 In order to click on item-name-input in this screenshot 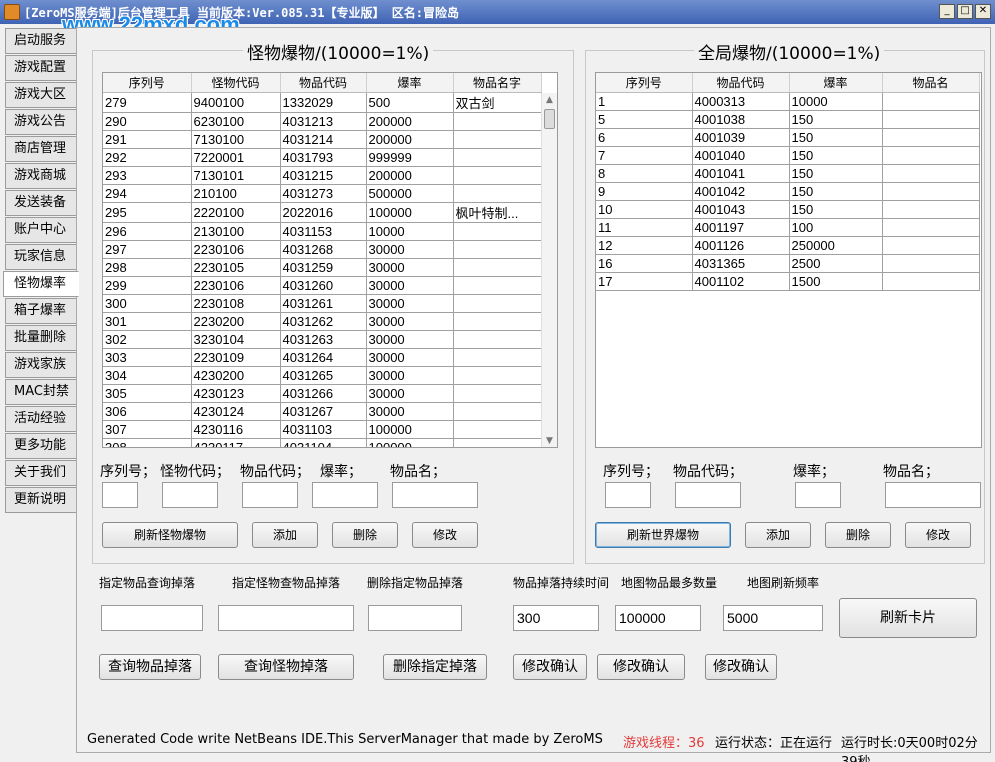, I will do `click(435, 495)`.